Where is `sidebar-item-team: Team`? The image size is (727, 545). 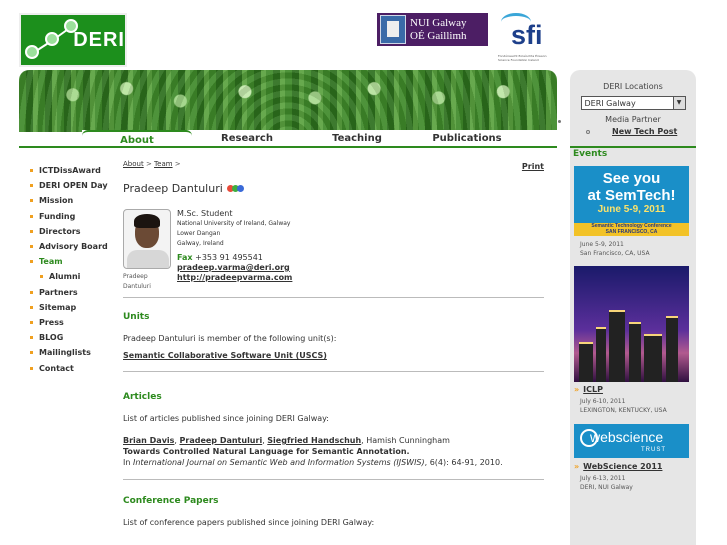
sidebar-item-team: Team is located at coordinates (75, 261).